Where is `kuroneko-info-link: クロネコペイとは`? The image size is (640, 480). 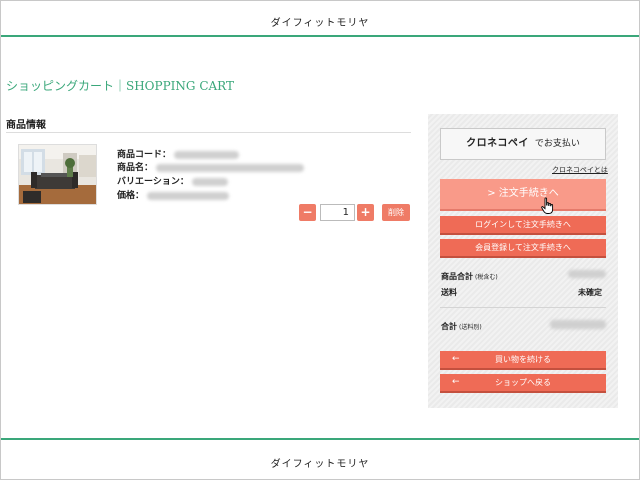
kuroneko-info-link: クロネコペイとは is located at coordinates (580, 170).